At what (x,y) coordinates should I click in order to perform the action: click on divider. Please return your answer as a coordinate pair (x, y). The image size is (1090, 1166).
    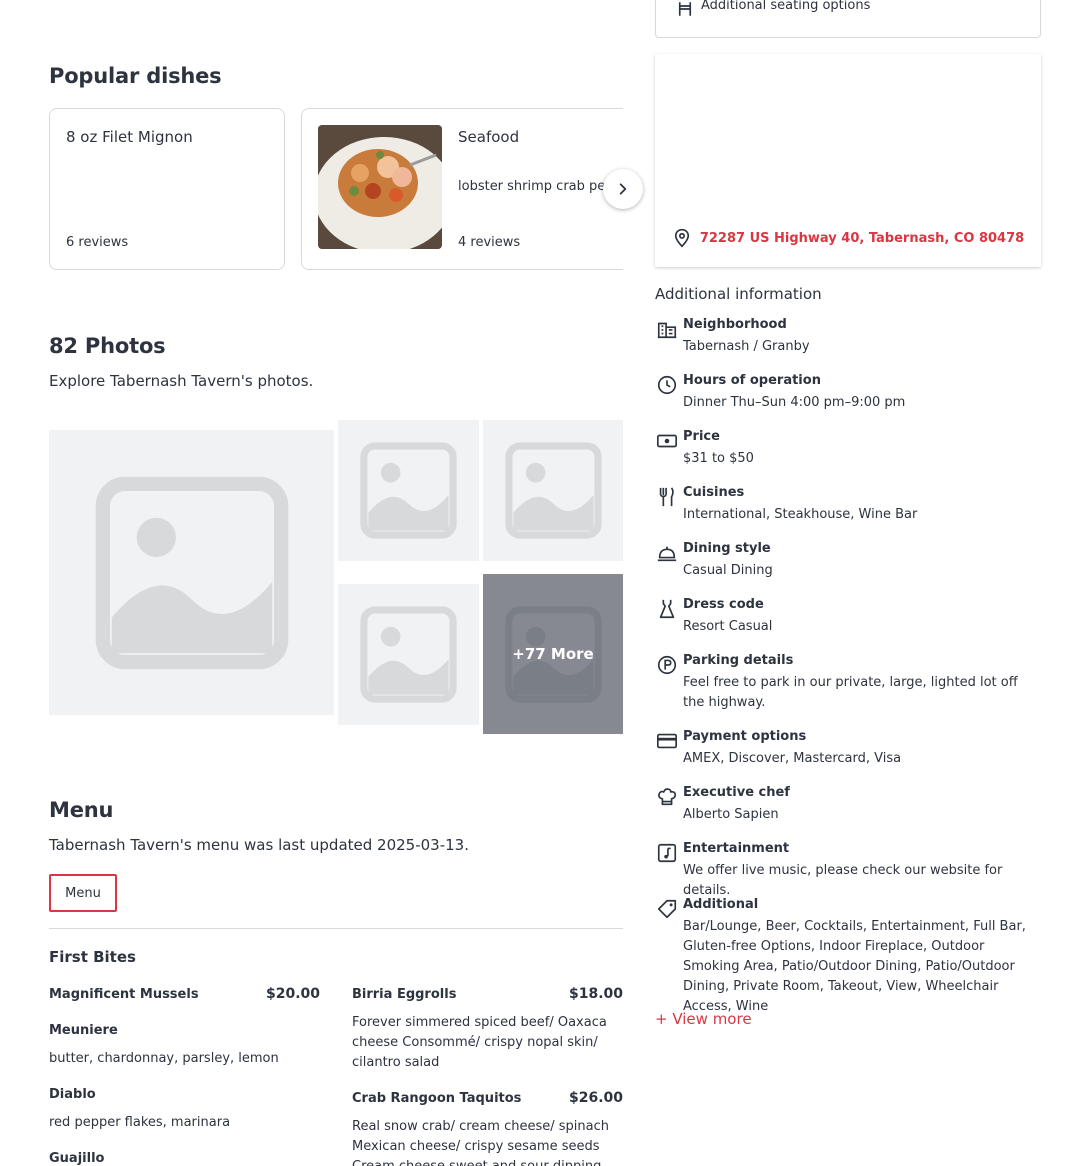
    Looking at the image, I should click on (336, 928).